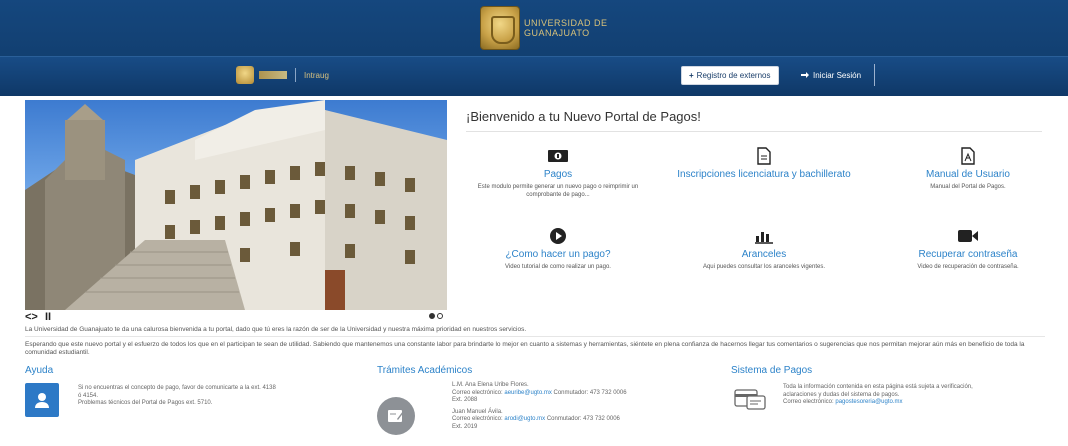 The width and height of the screenshot is (1068, 446). I want to click on carousel-indicators, so click(436, 316).